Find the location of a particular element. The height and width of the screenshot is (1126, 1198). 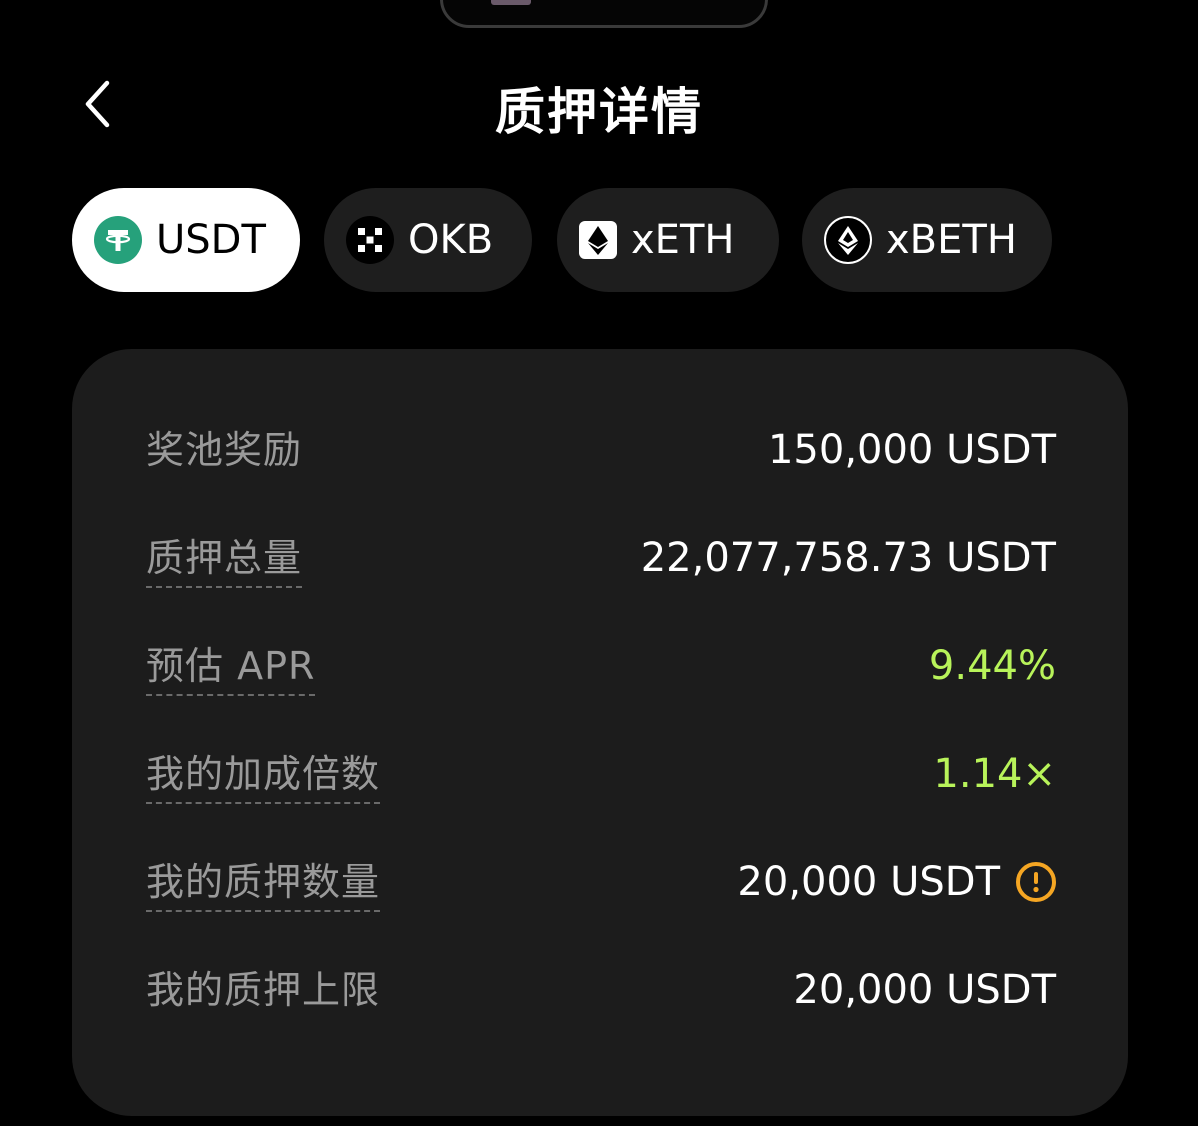

tab-label-xeth: xETH is located at coordinates (683, 240).